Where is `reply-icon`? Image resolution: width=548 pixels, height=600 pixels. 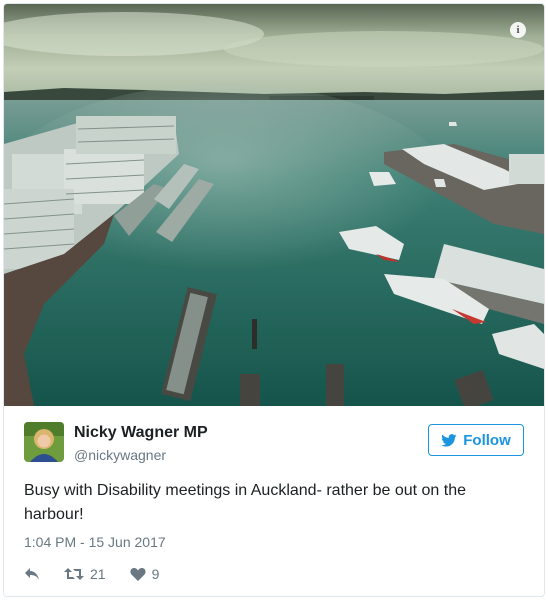
reply-icon is located at coordinates (32, 574).